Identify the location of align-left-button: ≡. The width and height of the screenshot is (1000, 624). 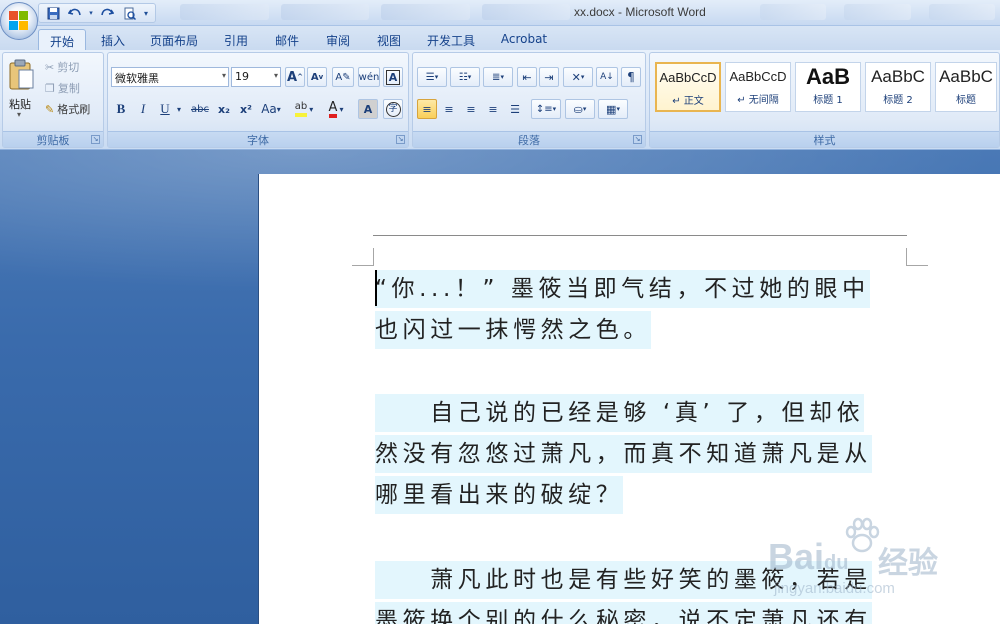
(427, 109).